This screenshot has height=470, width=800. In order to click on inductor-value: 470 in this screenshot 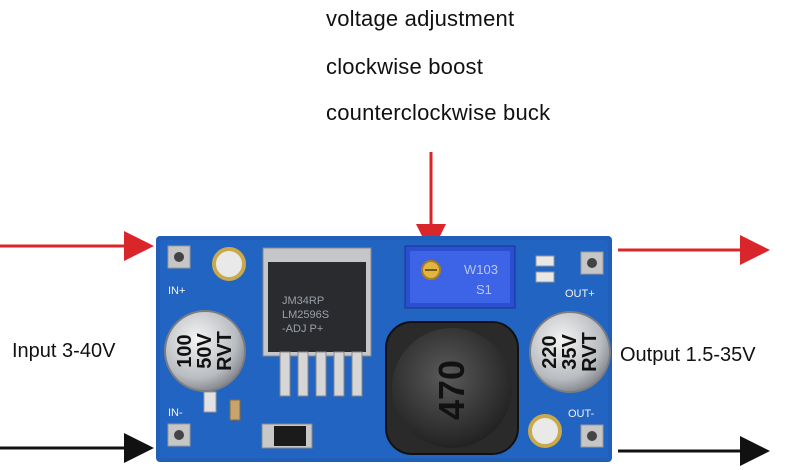, I will do `click(451, 390)`.